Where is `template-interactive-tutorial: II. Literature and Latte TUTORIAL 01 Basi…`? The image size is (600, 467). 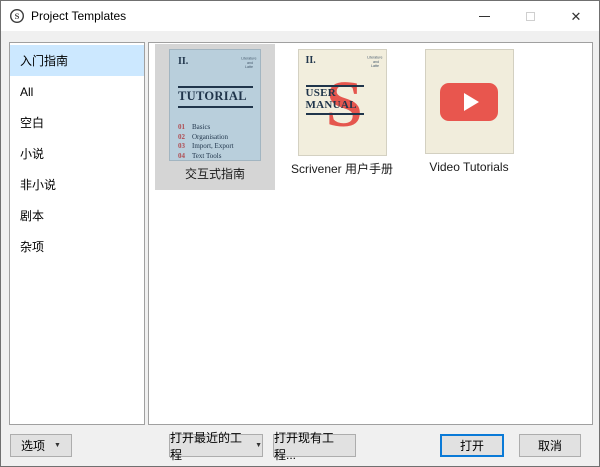
template-interactive-tutorial: II. Literature and Latte TUTORIAL 01 Basi… is located at coordinates (215, 117).